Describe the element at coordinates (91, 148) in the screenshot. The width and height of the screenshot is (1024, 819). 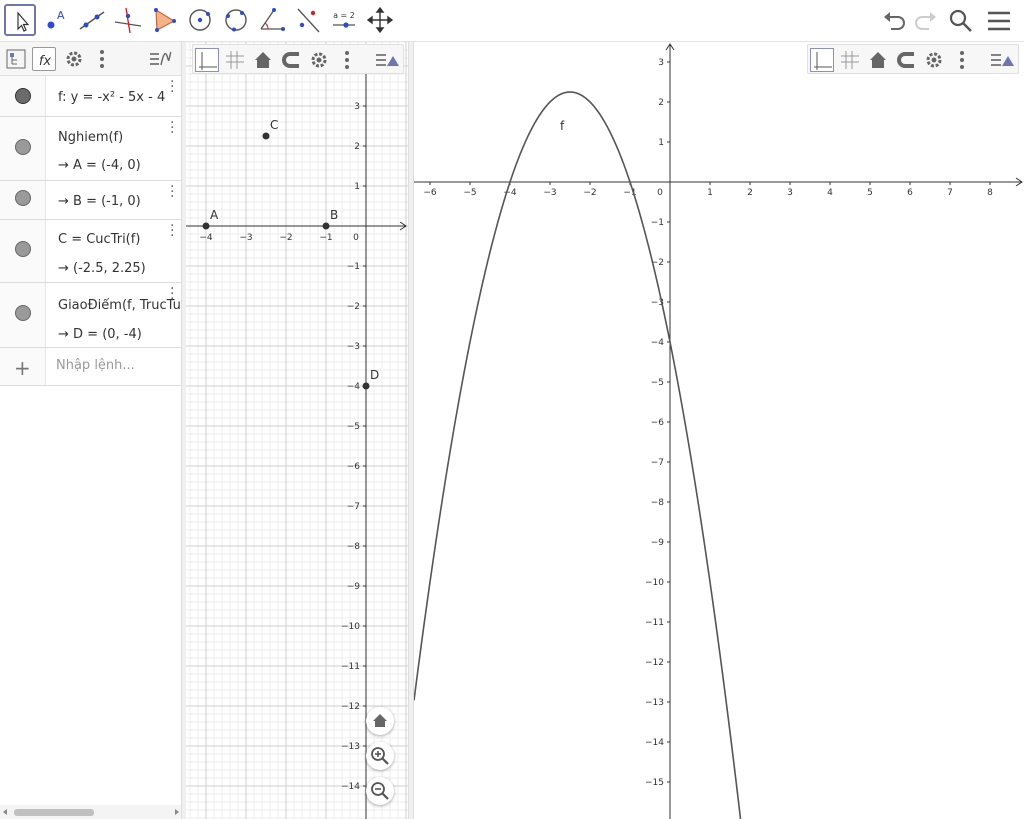
I see `algebra-row-nghiem: Nghiem(f) → A = (-4, 0) · · ·` at that location.